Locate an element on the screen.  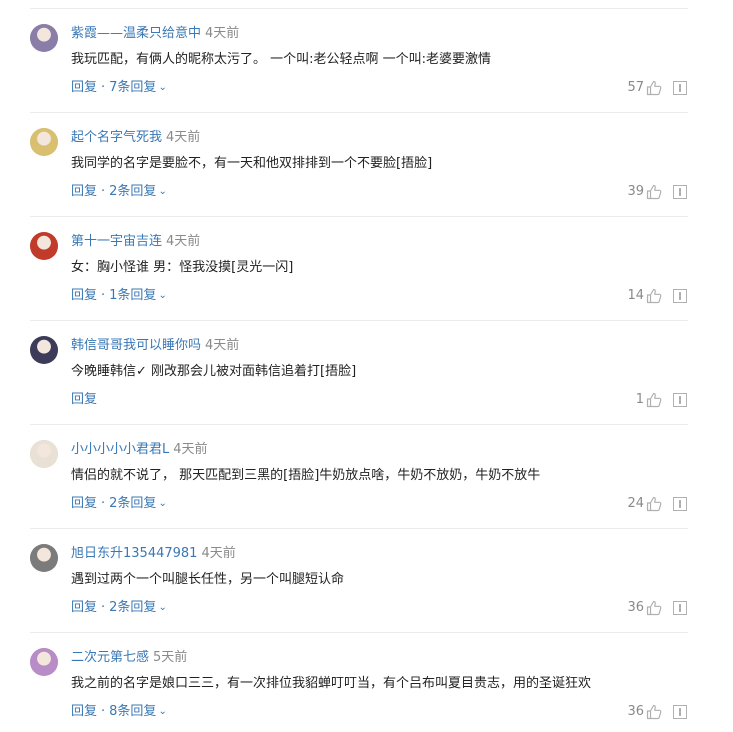
username: 二次元第七感 is located at coordinates (110, 657).